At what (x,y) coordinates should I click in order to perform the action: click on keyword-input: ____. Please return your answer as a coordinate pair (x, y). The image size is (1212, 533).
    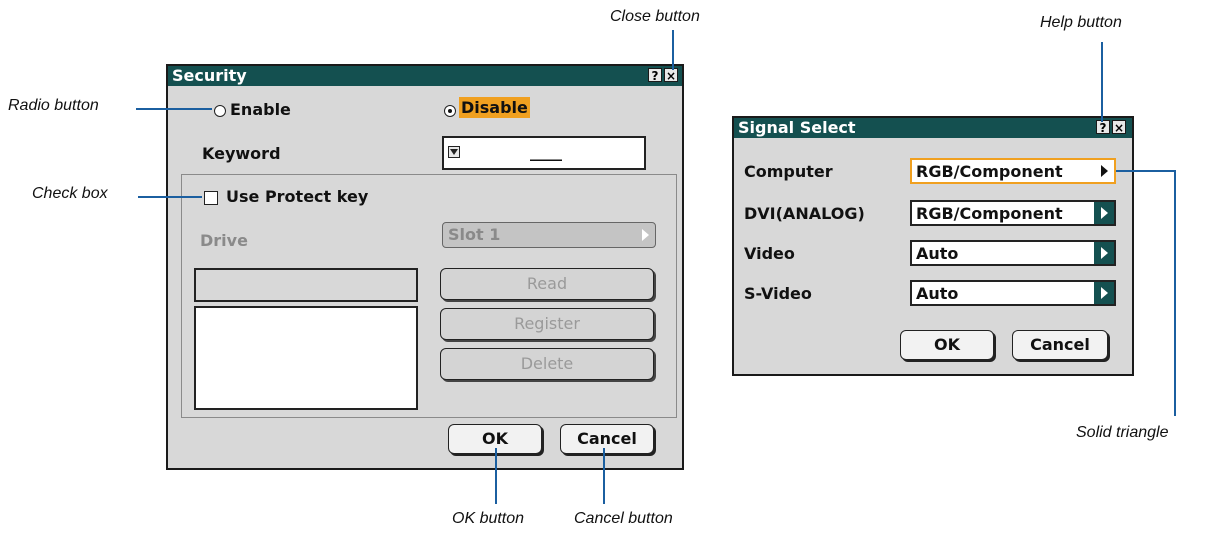
    Looking at the image, I should click on (544, 153).